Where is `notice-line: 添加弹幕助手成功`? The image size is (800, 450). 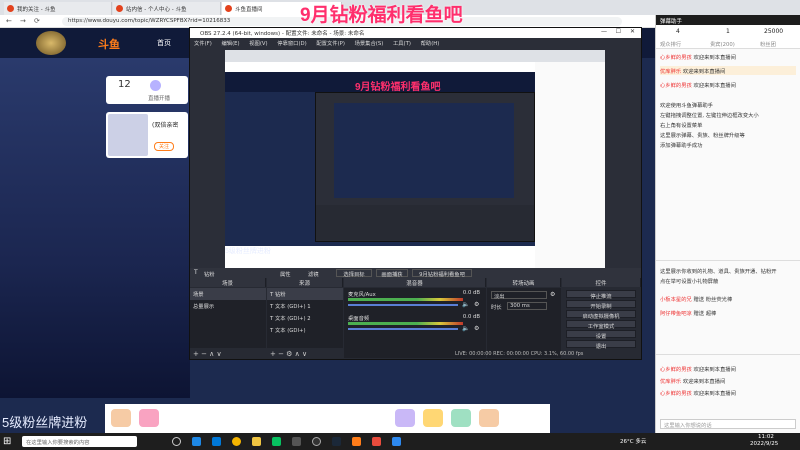
notice-line: 添加弹幕助手成功 is located at coordinates (681, 146).